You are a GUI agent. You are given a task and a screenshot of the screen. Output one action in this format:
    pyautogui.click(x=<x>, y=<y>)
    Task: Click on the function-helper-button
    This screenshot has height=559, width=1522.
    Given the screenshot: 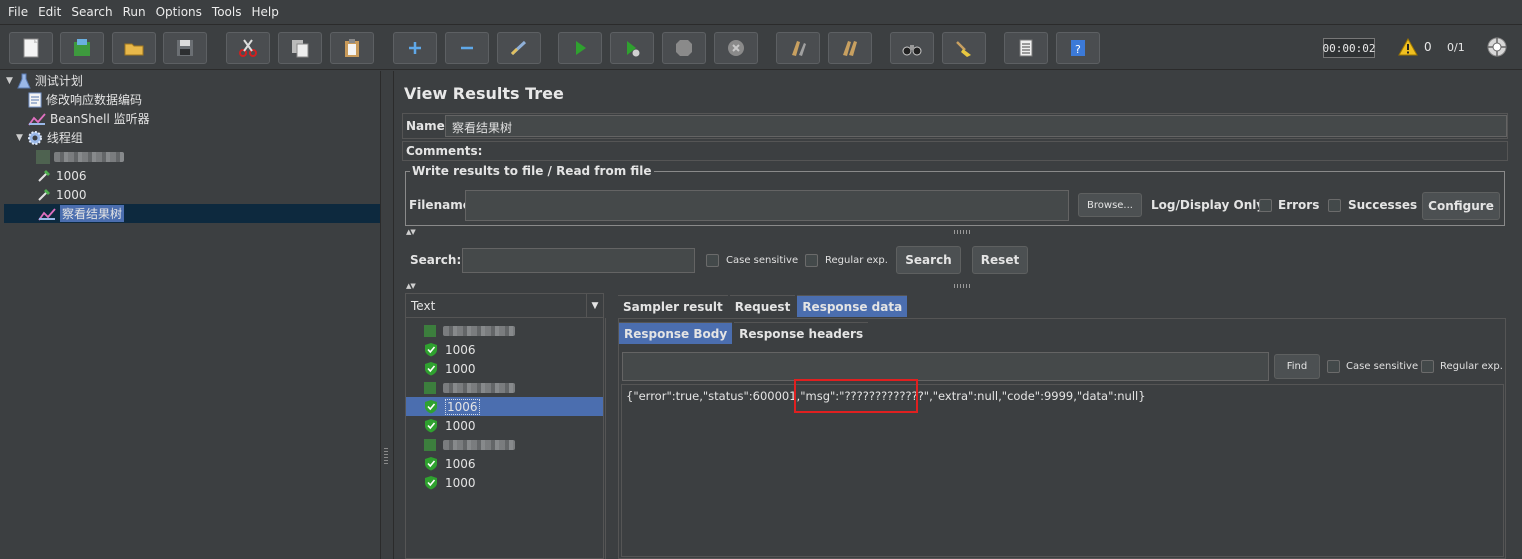 What is the action you would take?
    pyautogui.click(x=1026, y=48)
    